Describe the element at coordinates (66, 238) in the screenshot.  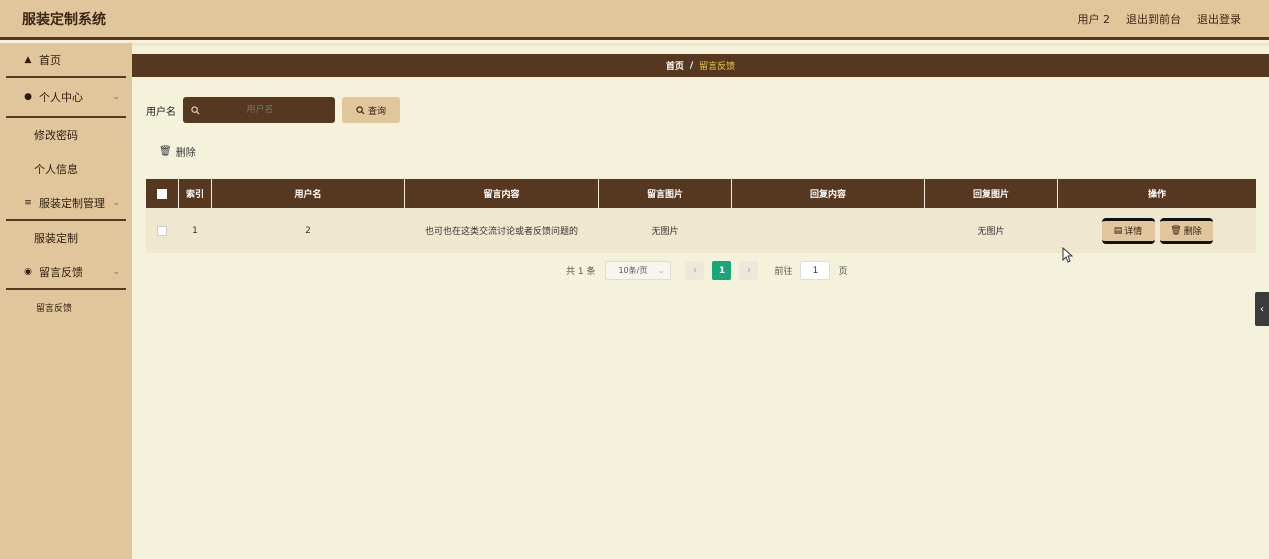
I see `sidebar-item-custom: 服装定制` at that location.